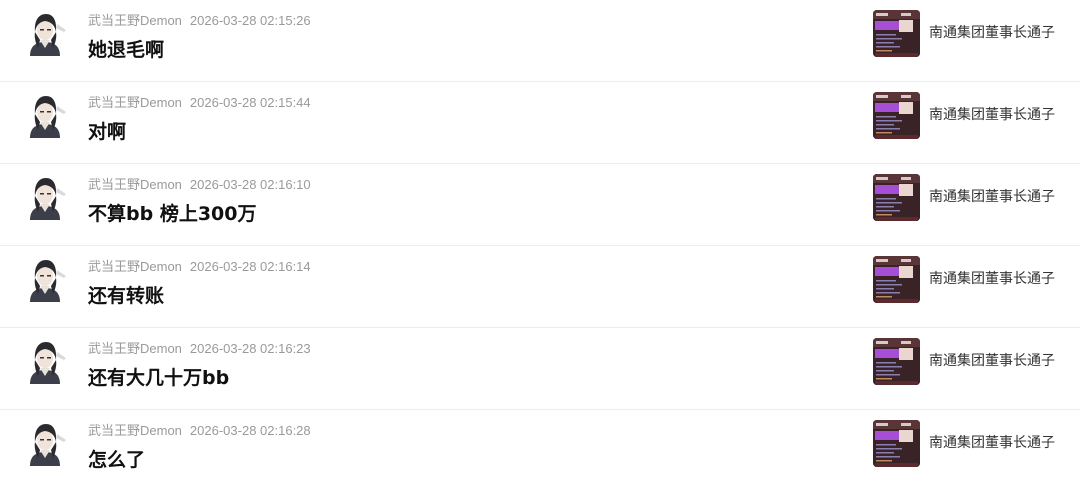  I want to click on comment-meta: 武当王野Demon 2026-03-28 02:15:44, so click(199, 101).